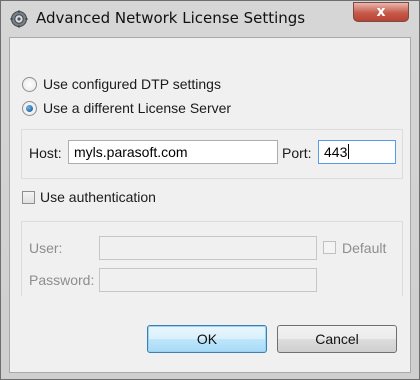 The image size is (420, 380). I want to click on host-input: myls.parasoft.com, so click(173, 152).